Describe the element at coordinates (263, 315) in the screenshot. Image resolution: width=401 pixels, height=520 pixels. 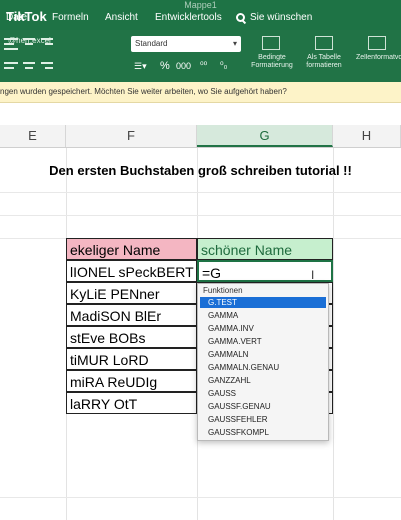
I see `autocomplete-item: GAMMA` at that location.